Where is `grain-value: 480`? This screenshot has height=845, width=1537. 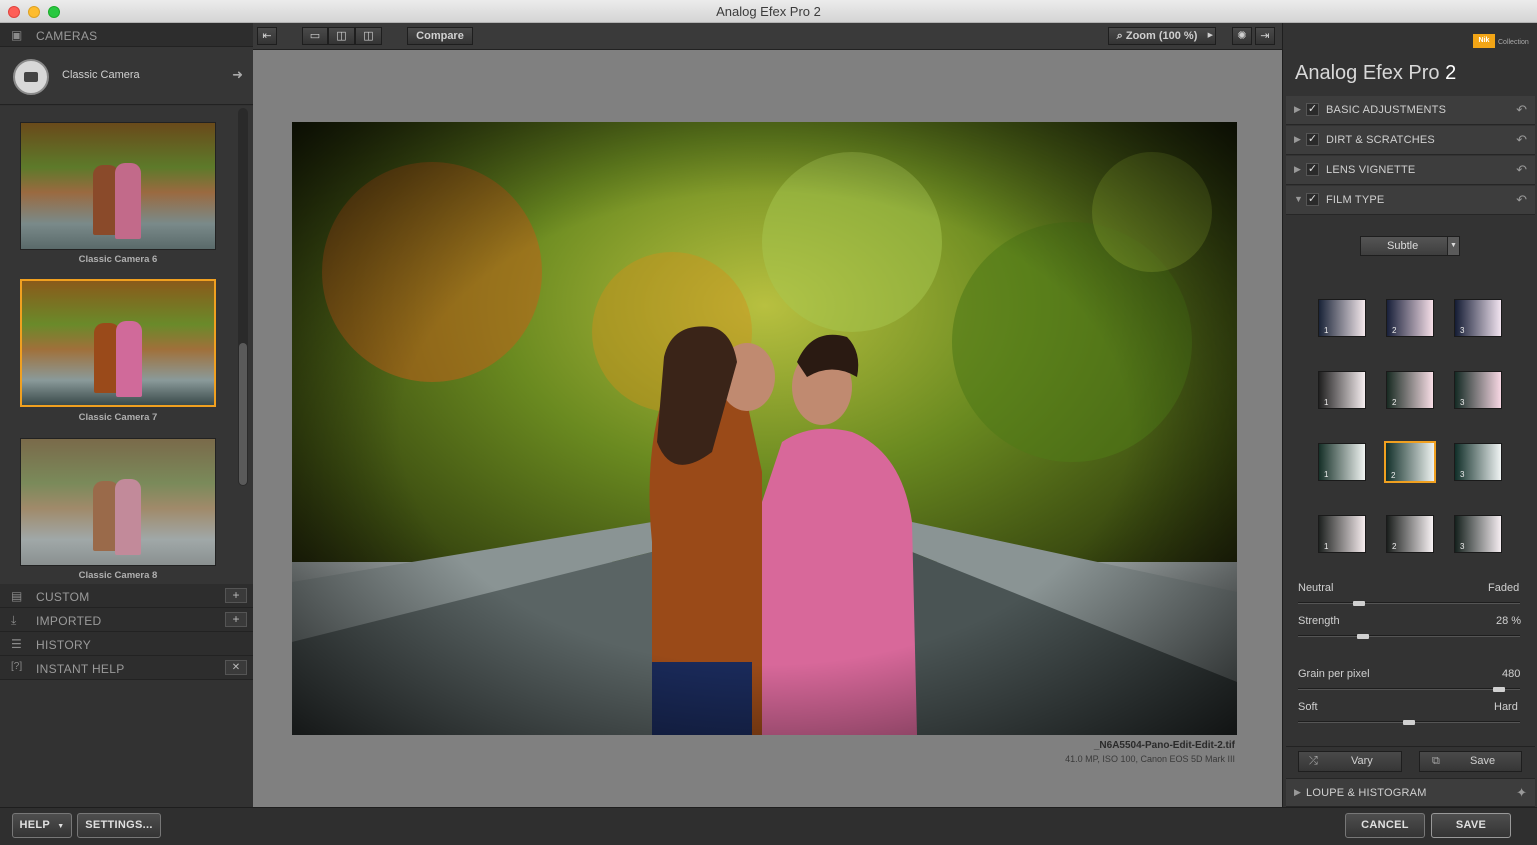
grain-value: 480 is located at coordinates (1511, 674).